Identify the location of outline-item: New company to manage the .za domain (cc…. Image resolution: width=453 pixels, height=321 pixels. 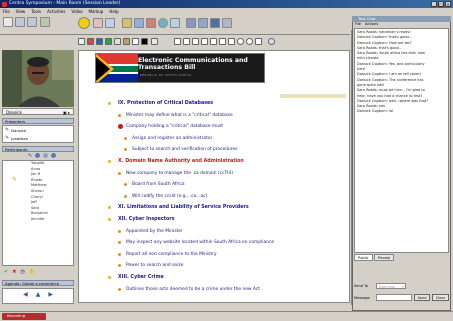
(179, 173).